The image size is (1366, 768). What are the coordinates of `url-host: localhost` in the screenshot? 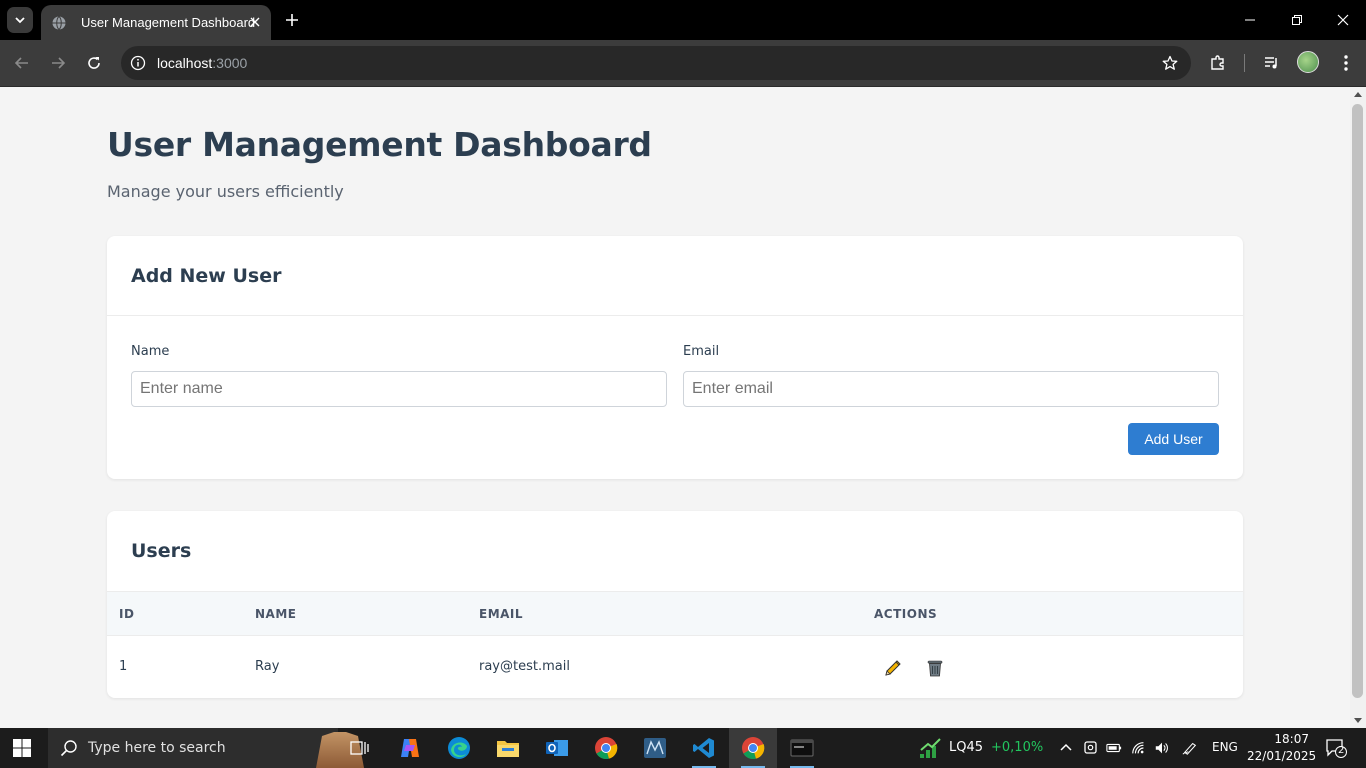 It's located at (185, 63).